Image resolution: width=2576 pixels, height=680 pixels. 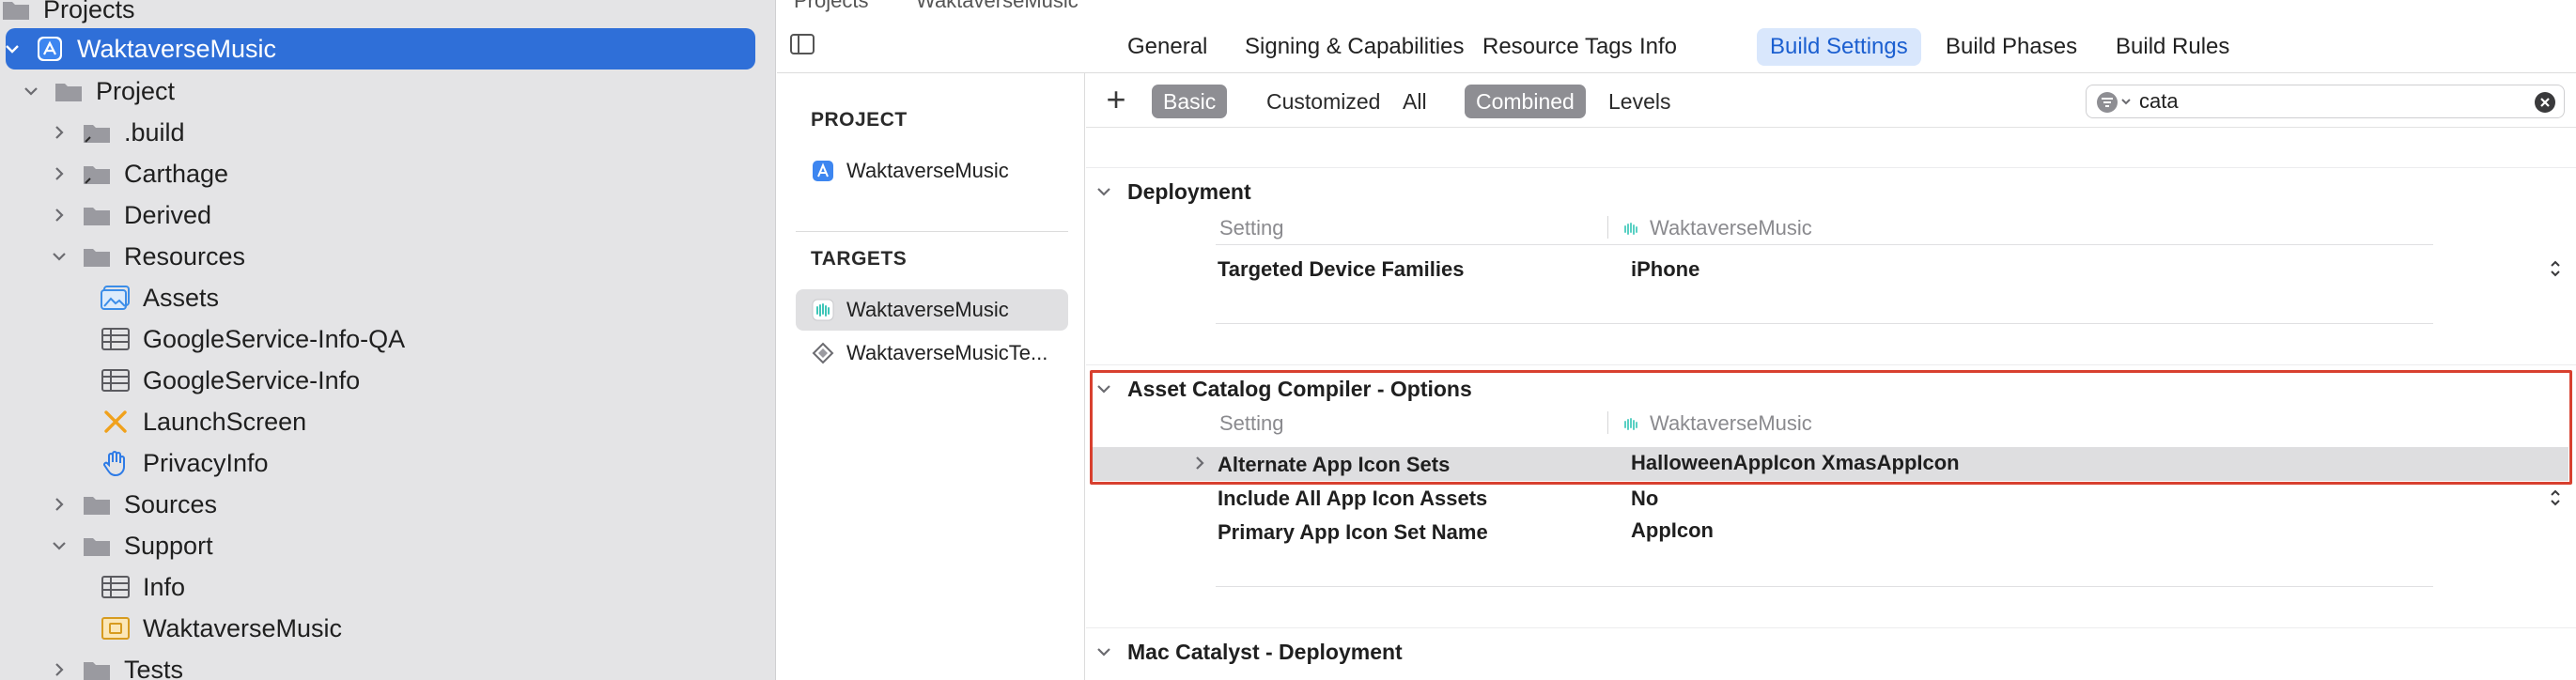 I want to click on nav-item-project-group: Project, so click(x=98, y=91).